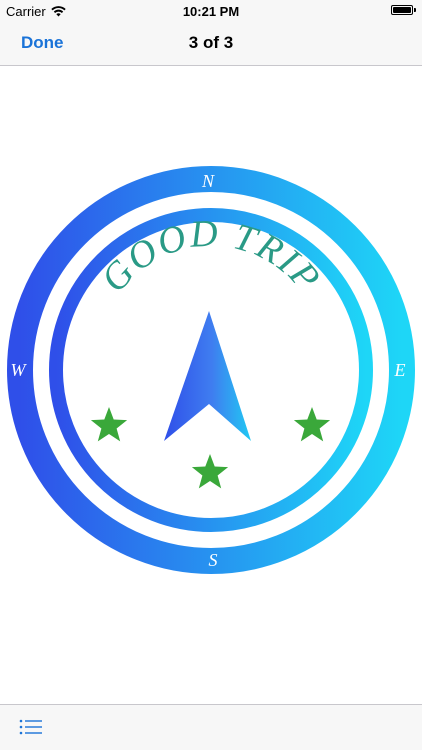  I want to click on status-bar: Carrier 10:21 PM, so click(211, 11).